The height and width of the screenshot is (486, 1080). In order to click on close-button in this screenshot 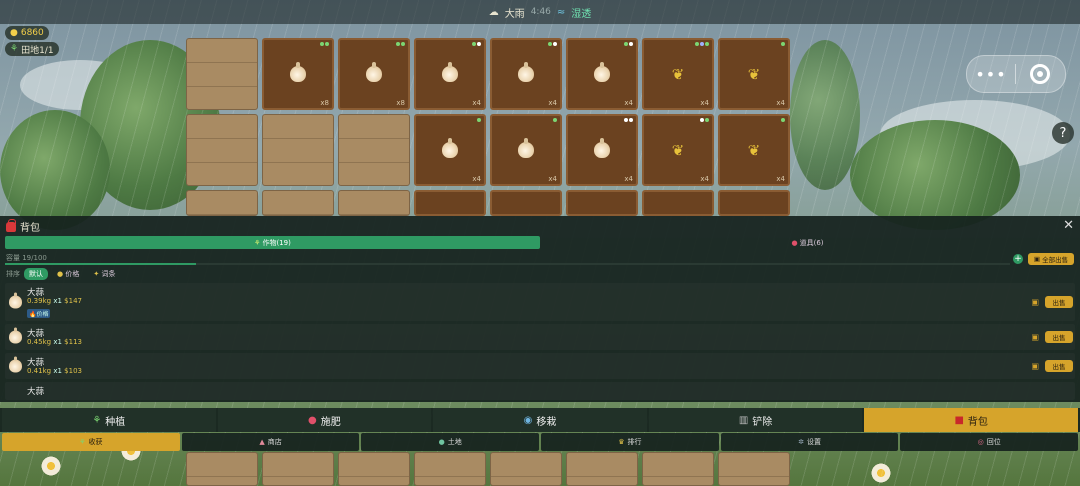, I will do `click(1040, 74)`.